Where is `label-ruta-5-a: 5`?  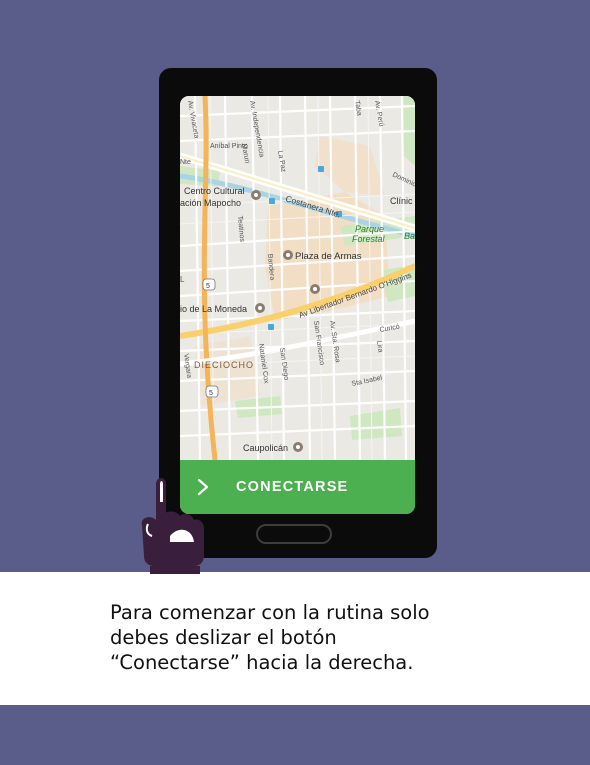 label-ruta-5-a: 5 is located at coordinates (208, 286).